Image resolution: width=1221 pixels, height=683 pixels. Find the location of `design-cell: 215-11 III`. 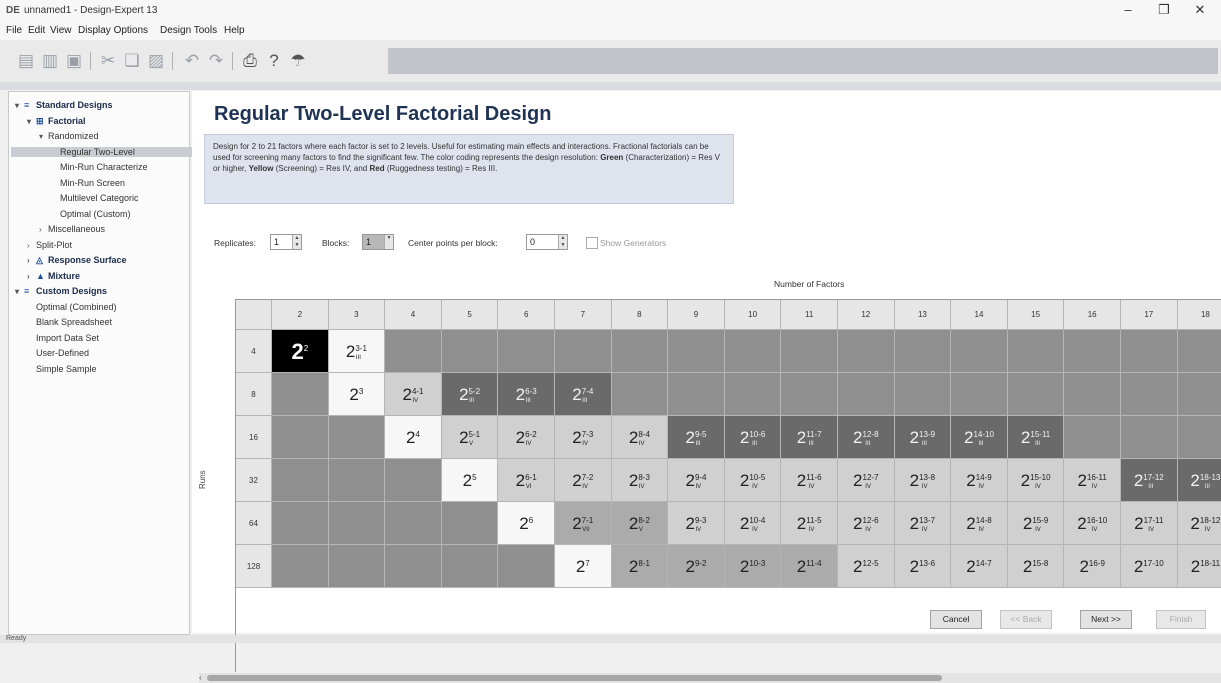

design-cell: 215-11 III is located at coordinates (1036, 437).